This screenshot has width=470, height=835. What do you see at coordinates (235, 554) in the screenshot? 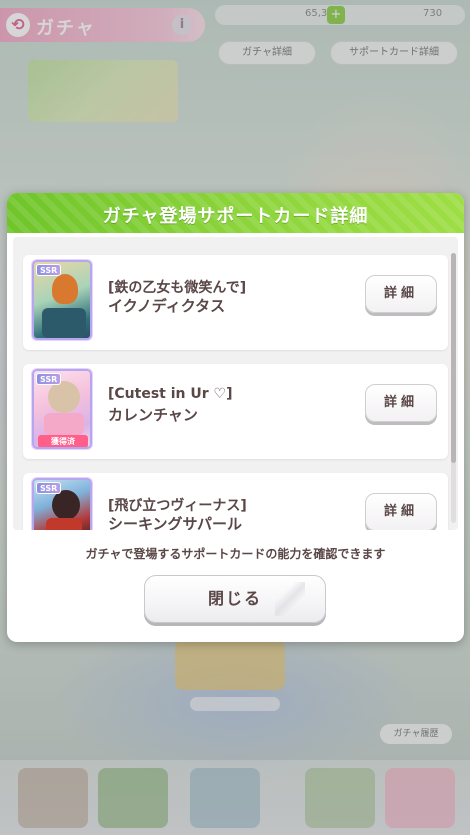
I see `dialog-note: ガチャで登場するサポートカードの能力を確認できます` at bounding box center [235, 554].